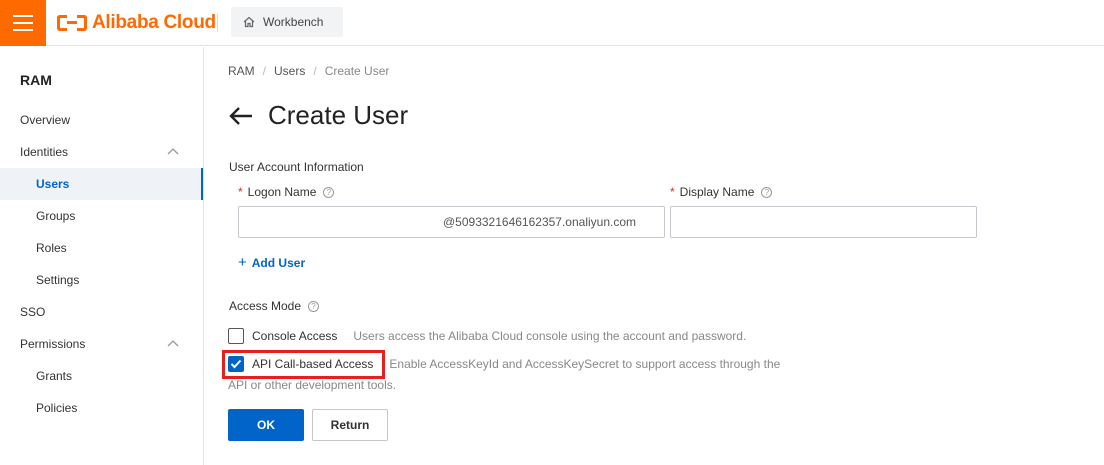  Describe the element at coordinates (294, 336) in the screenshot. I see `console-access-label: Console Access` at that location.